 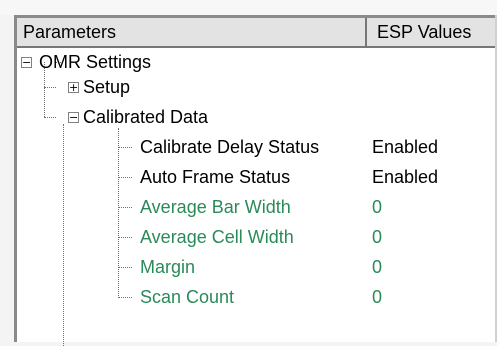 What do you see at coordinates (192, 33) in the screenshot?
I see `parameters-column-header: Parameters` at bounding box center [192, 33].